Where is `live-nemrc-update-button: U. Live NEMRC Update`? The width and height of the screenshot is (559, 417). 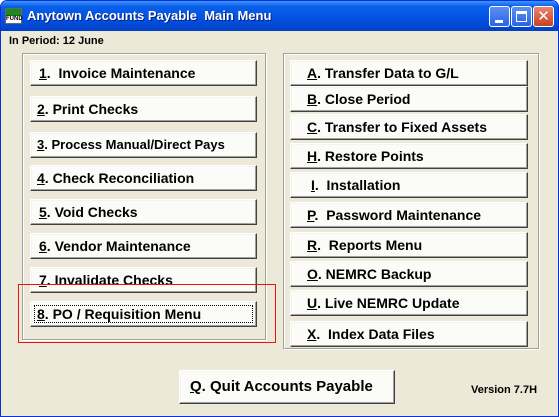
live-nemrc-update-button: U. Live NEMRC Update is located at coordinates (409, 303).